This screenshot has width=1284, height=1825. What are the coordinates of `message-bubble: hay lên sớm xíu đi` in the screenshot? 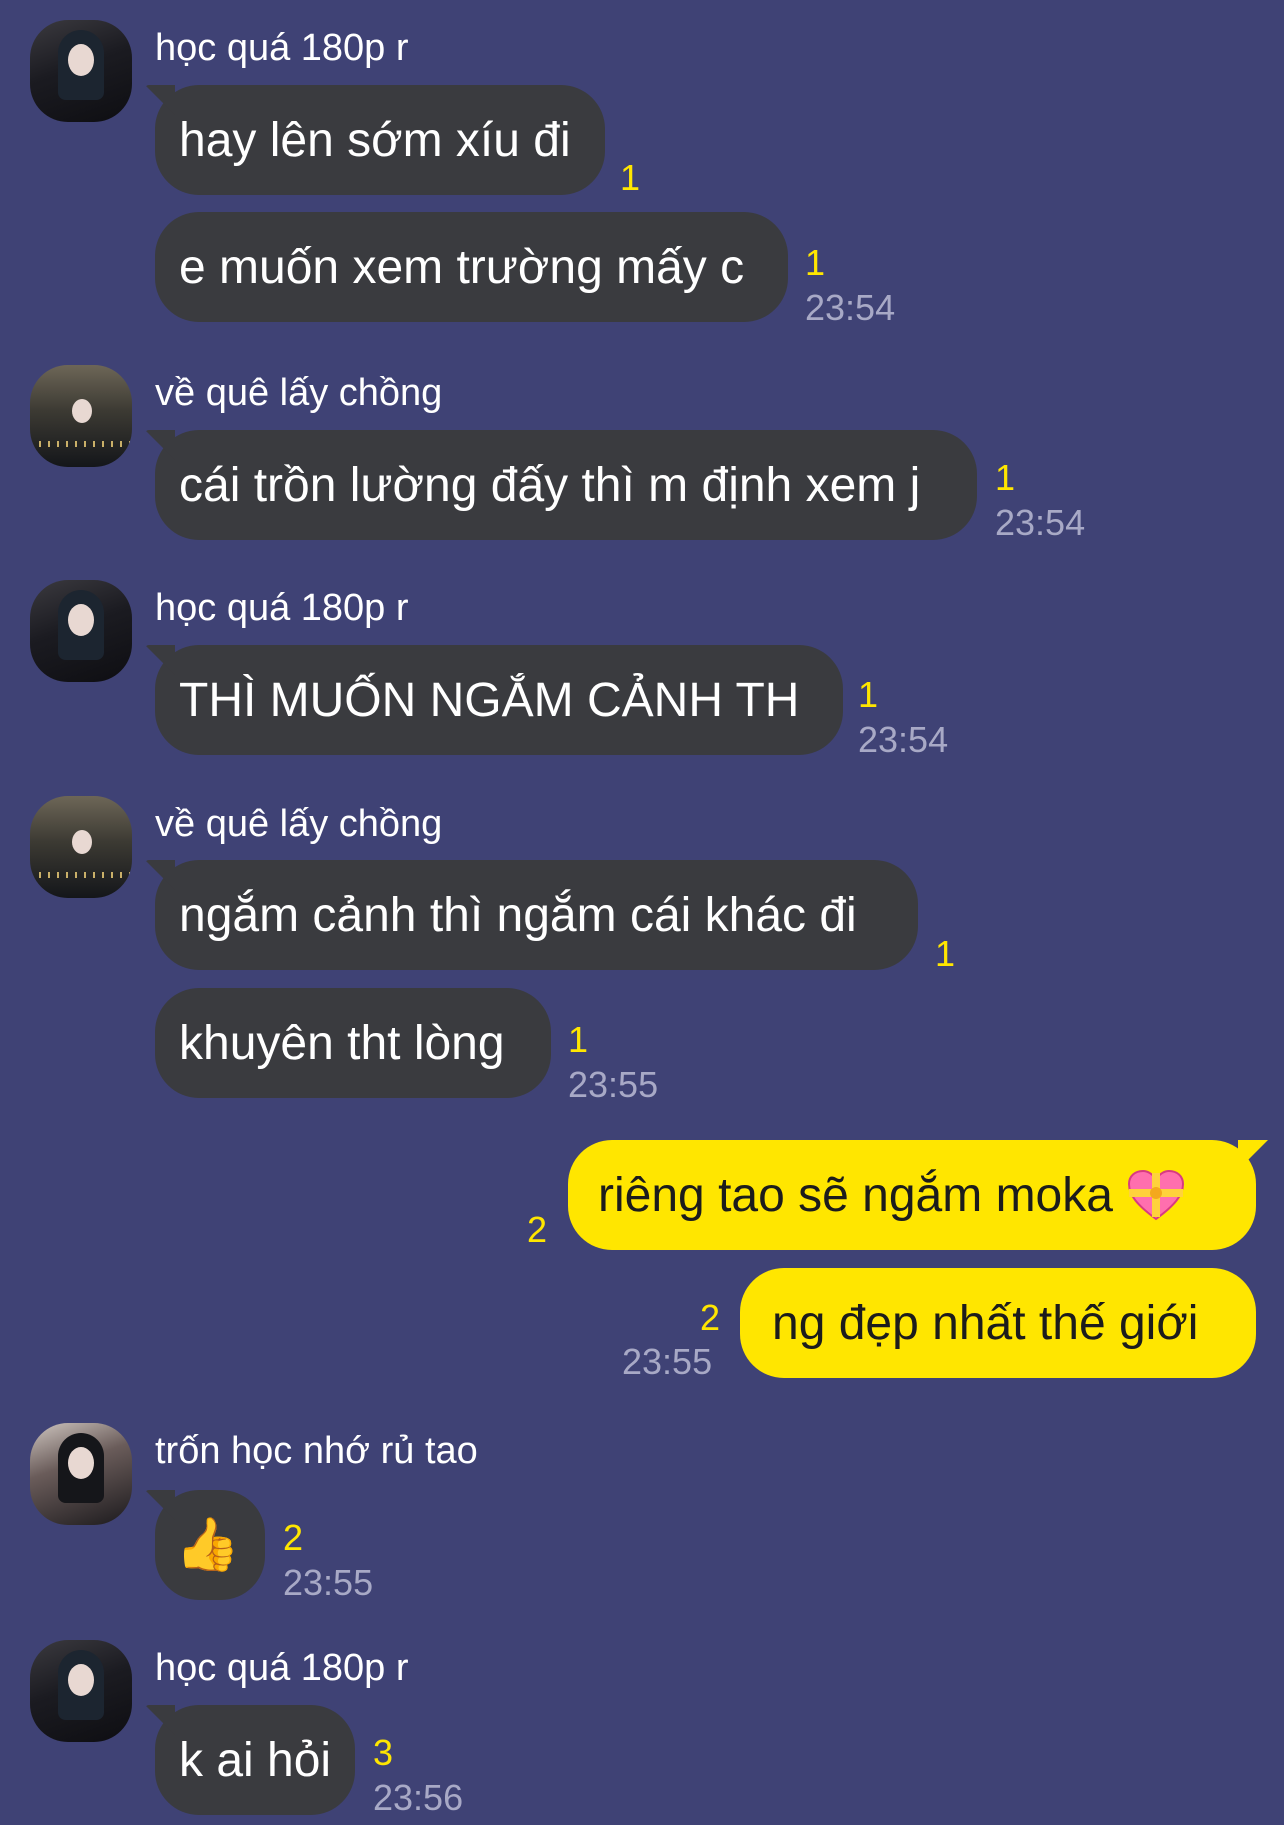 It's located at (380, 140).